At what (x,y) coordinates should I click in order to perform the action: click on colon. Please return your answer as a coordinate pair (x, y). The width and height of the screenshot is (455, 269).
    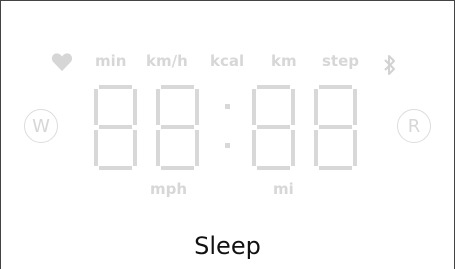
    Looking at the image, I should click on (227, 126).